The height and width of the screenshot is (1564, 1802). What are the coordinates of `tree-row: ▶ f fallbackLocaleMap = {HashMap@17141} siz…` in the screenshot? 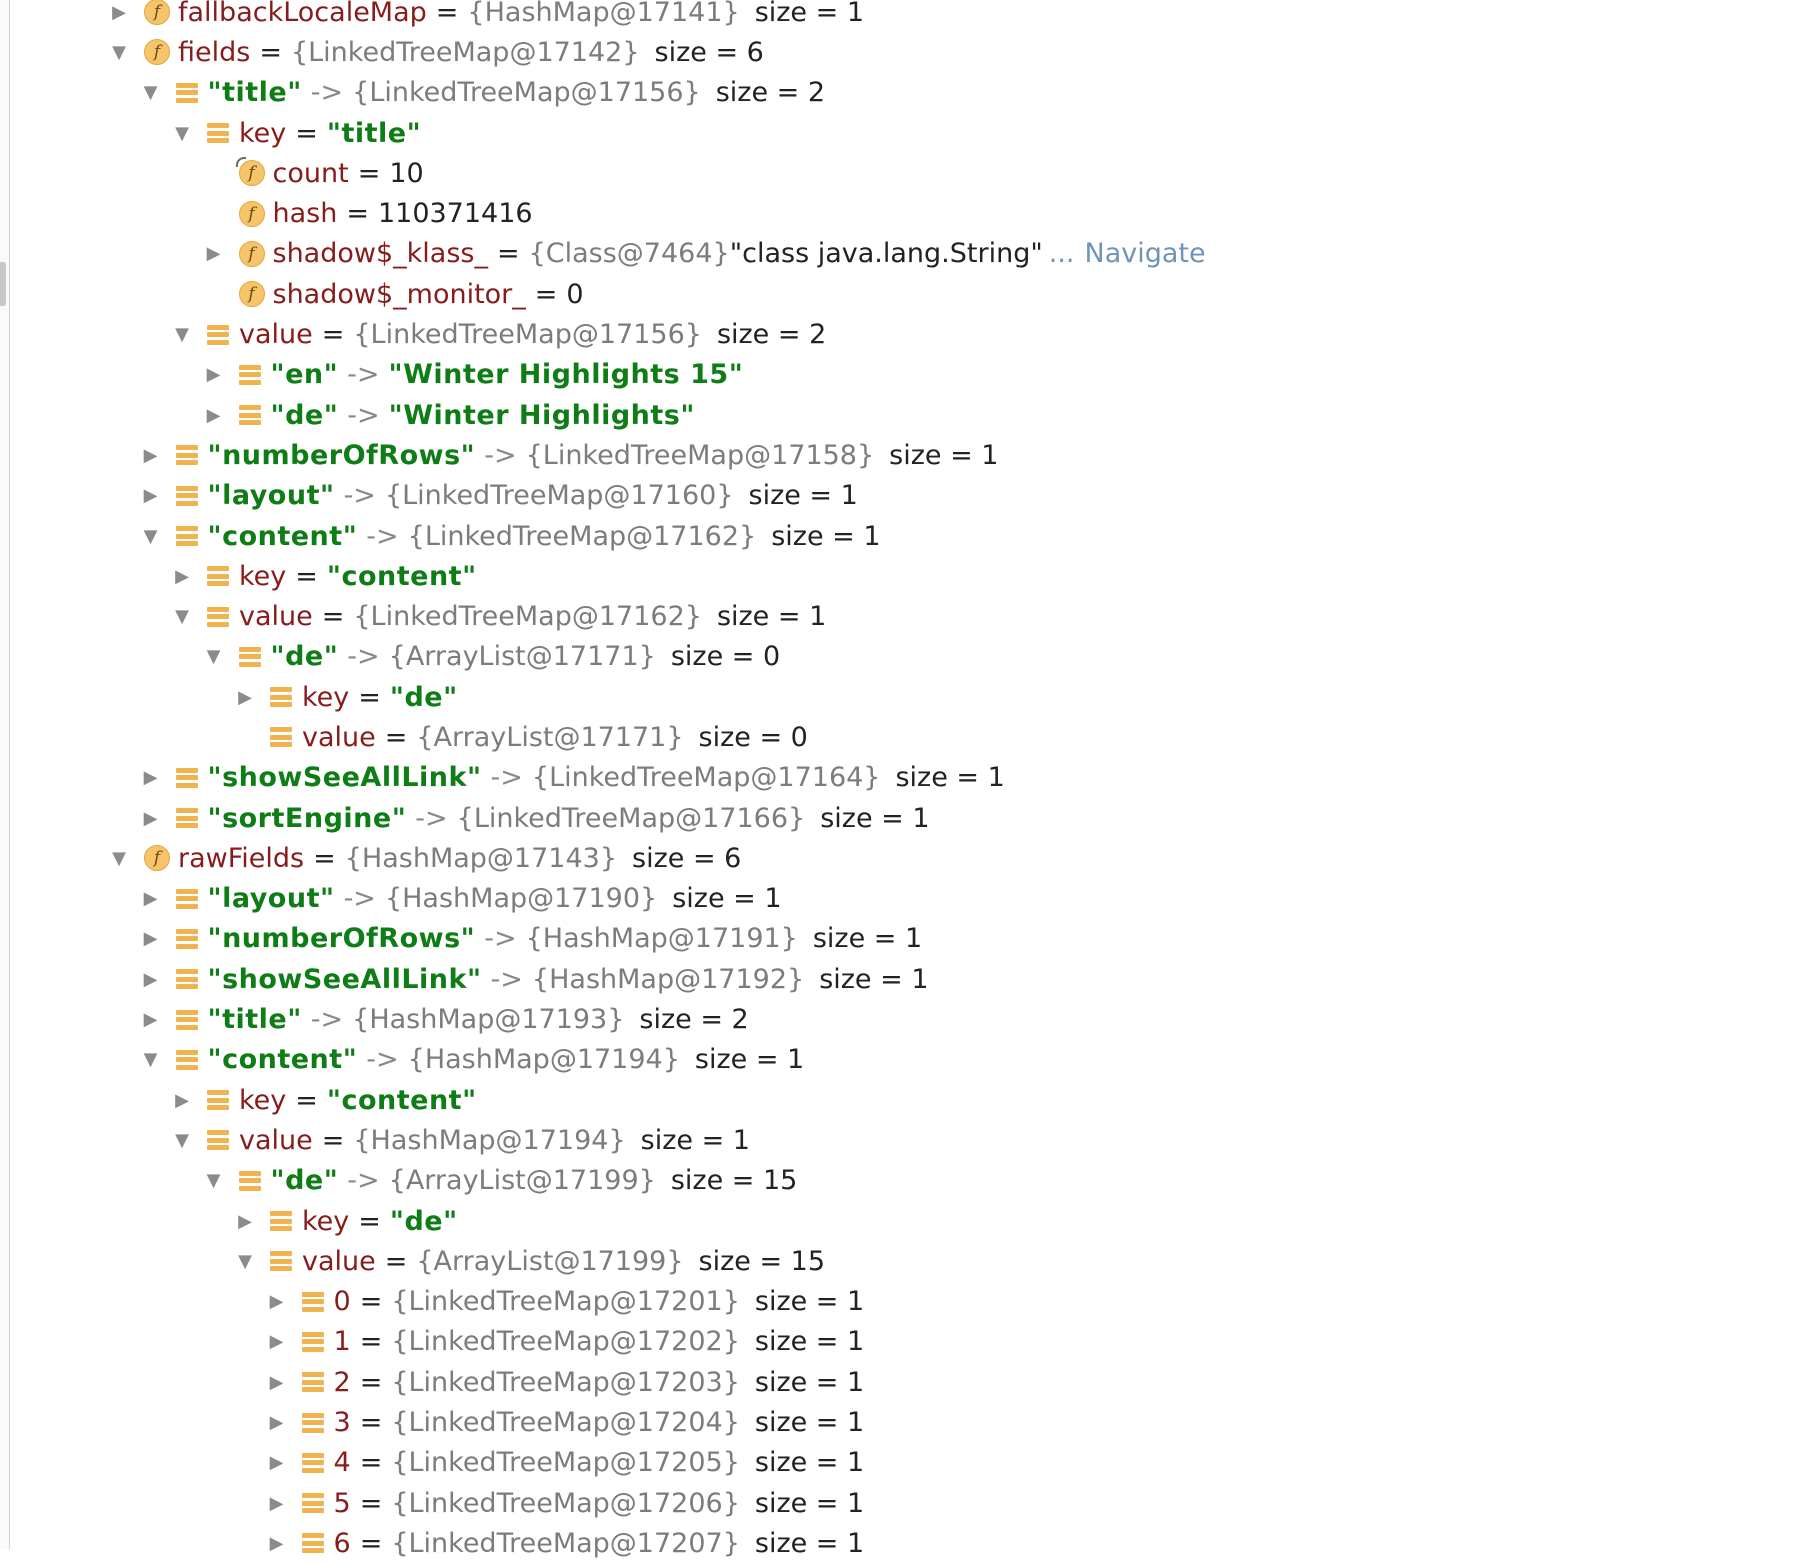 It's located at (901, 16).